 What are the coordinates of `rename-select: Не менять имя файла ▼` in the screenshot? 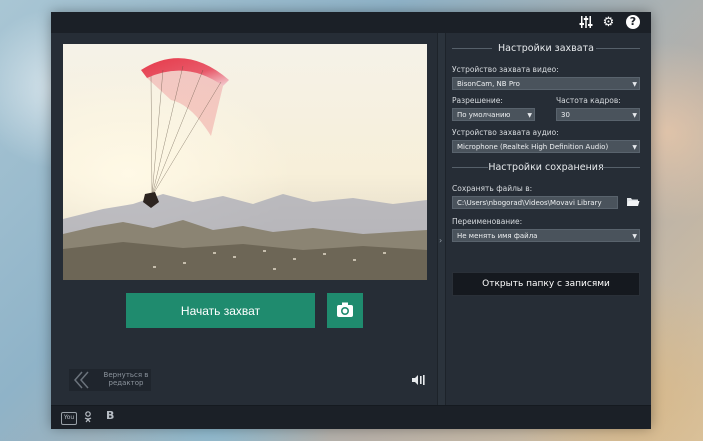 It's located at (546, 235).